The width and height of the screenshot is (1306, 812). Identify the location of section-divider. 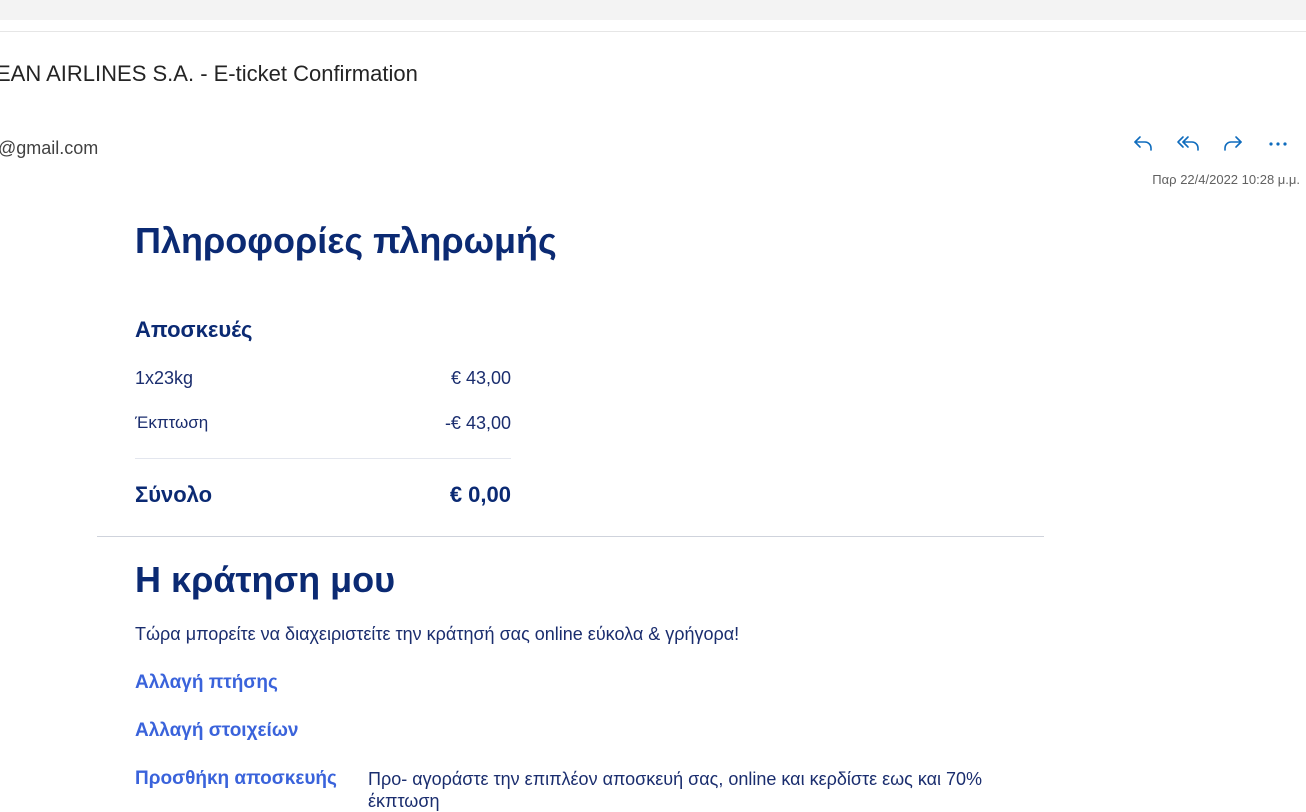
(570, 536).